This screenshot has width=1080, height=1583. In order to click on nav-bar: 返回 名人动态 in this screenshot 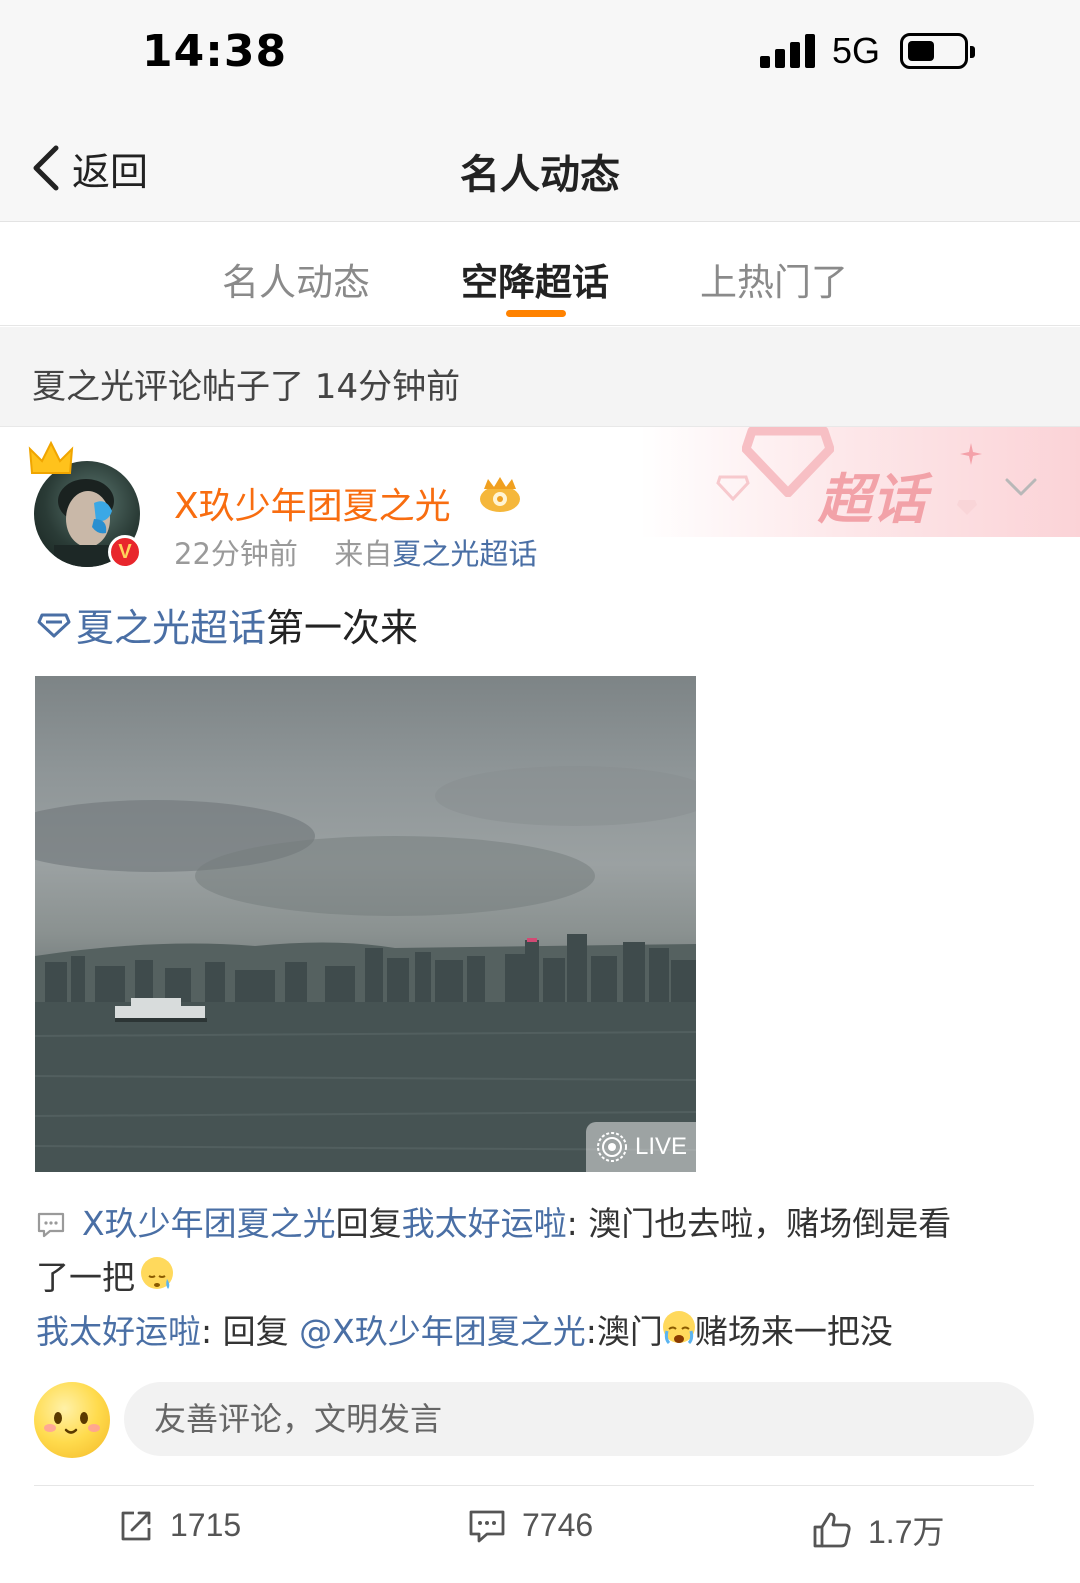, I will do `click(540, 166)`.